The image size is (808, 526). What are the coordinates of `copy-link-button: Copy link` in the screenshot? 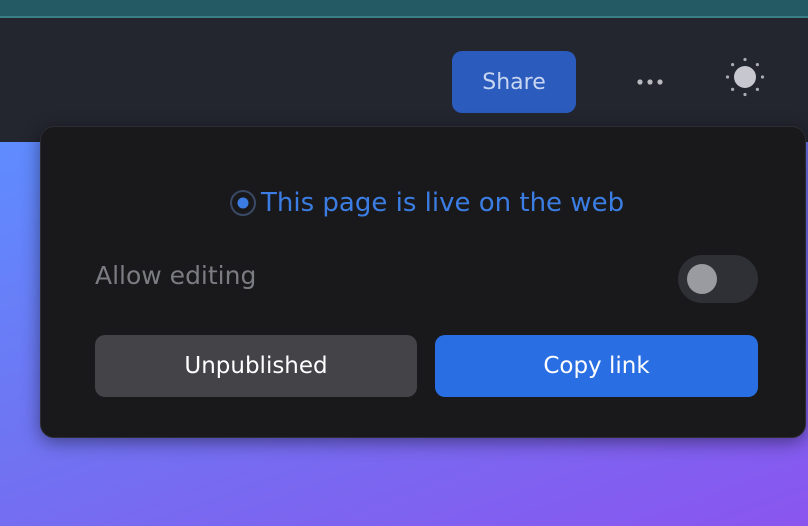 It's located at (596, 366).